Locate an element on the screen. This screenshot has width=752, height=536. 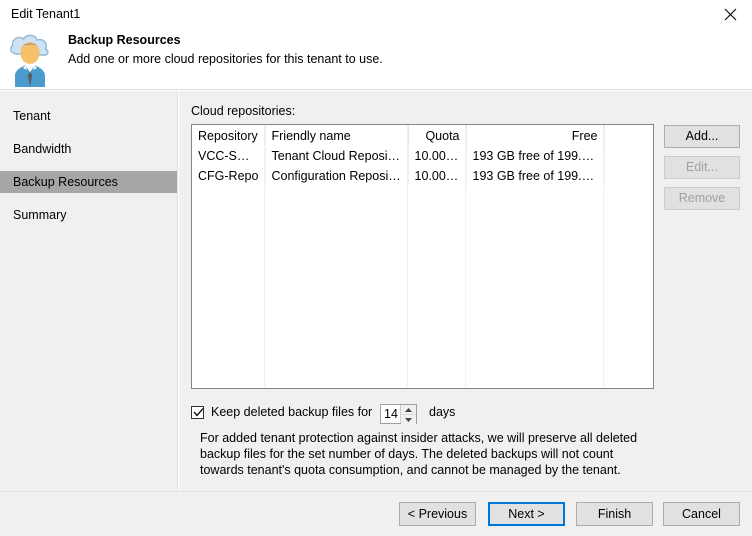
previous-button: < Previous is located at coordinates (437, 514).